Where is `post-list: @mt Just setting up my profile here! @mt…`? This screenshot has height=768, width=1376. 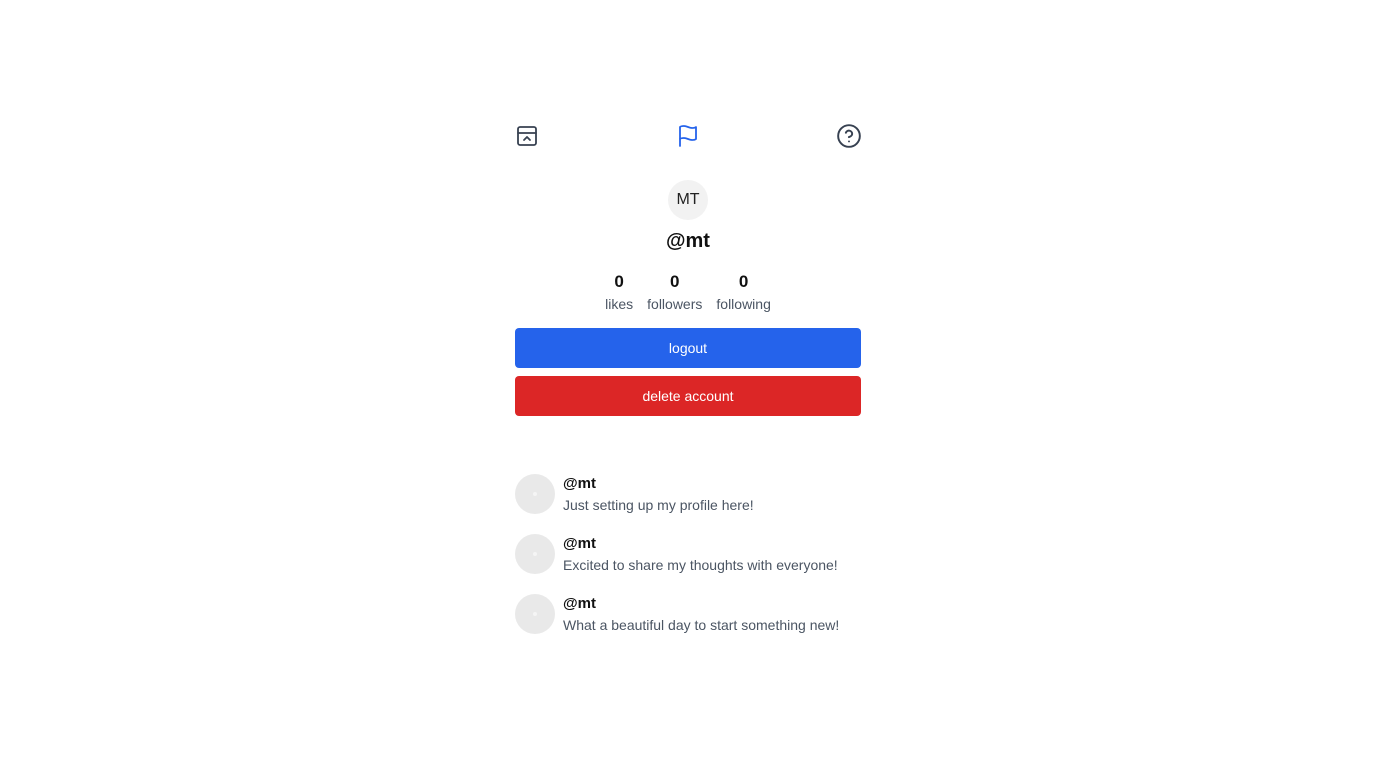
post-list: @mt Just setting up my profile here! @mt… is located at coordinates (688, 554).